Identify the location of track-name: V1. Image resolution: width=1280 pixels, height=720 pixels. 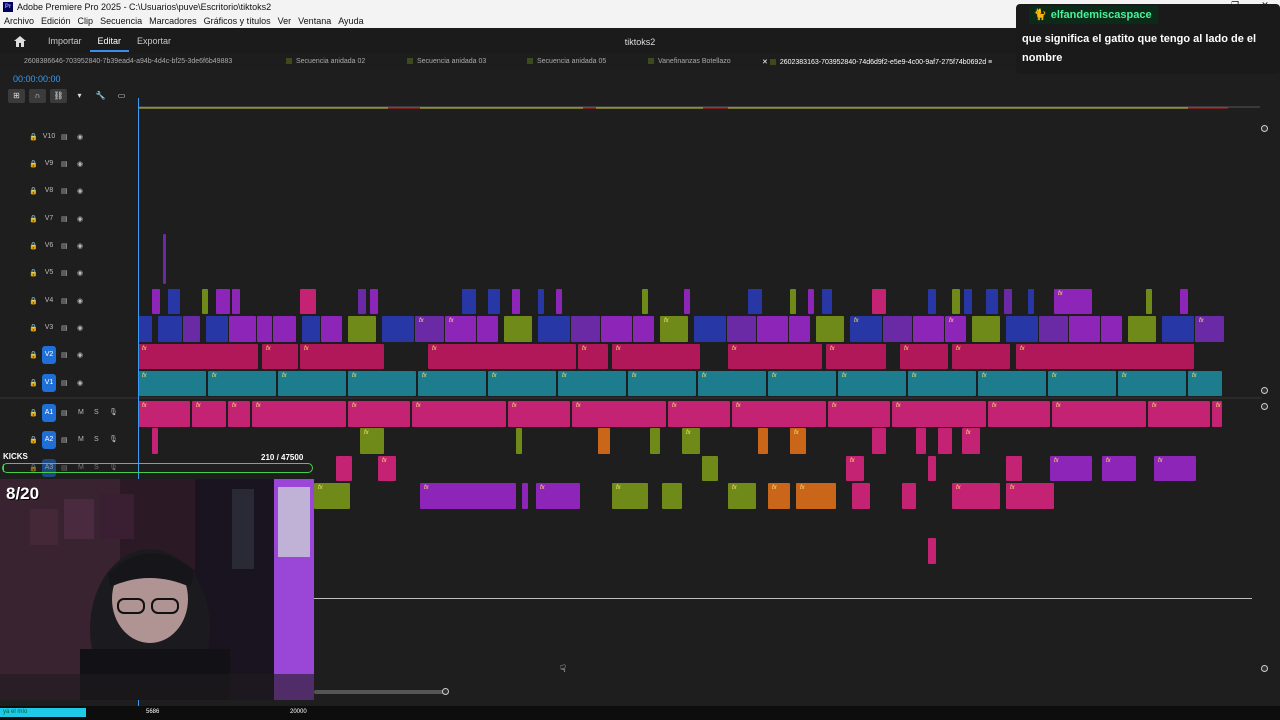
(49, 383).